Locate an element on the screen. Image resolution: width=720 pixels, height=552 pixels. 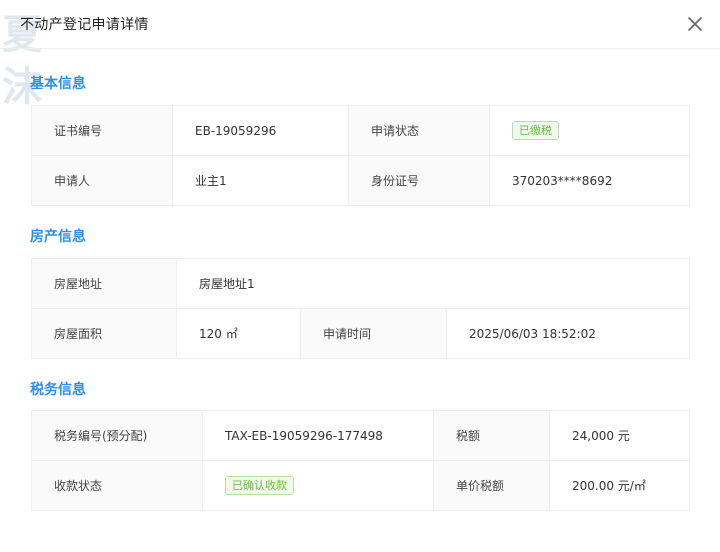
tax-no-value: TAX-EB-19059296-177498 is located at coordinates (318, 435).